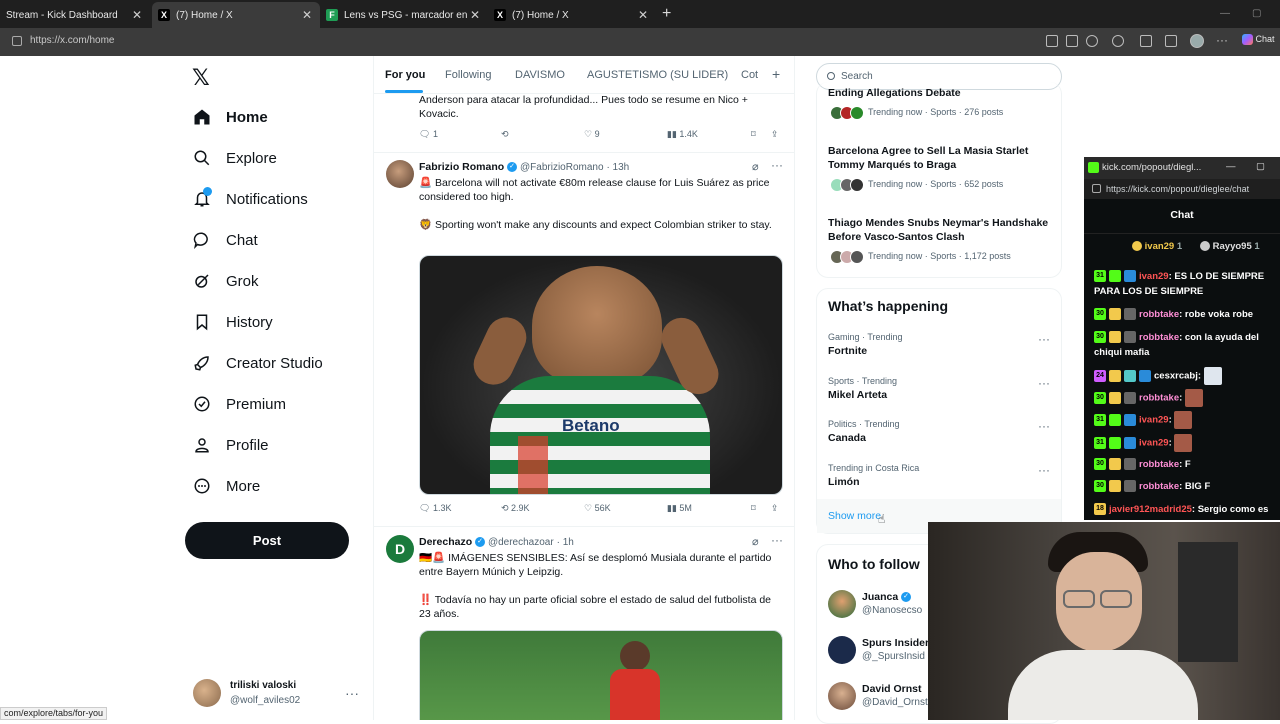 The image size is (1280, 724). I want to click on like-button: ♡ 56K, so click(597, 508).